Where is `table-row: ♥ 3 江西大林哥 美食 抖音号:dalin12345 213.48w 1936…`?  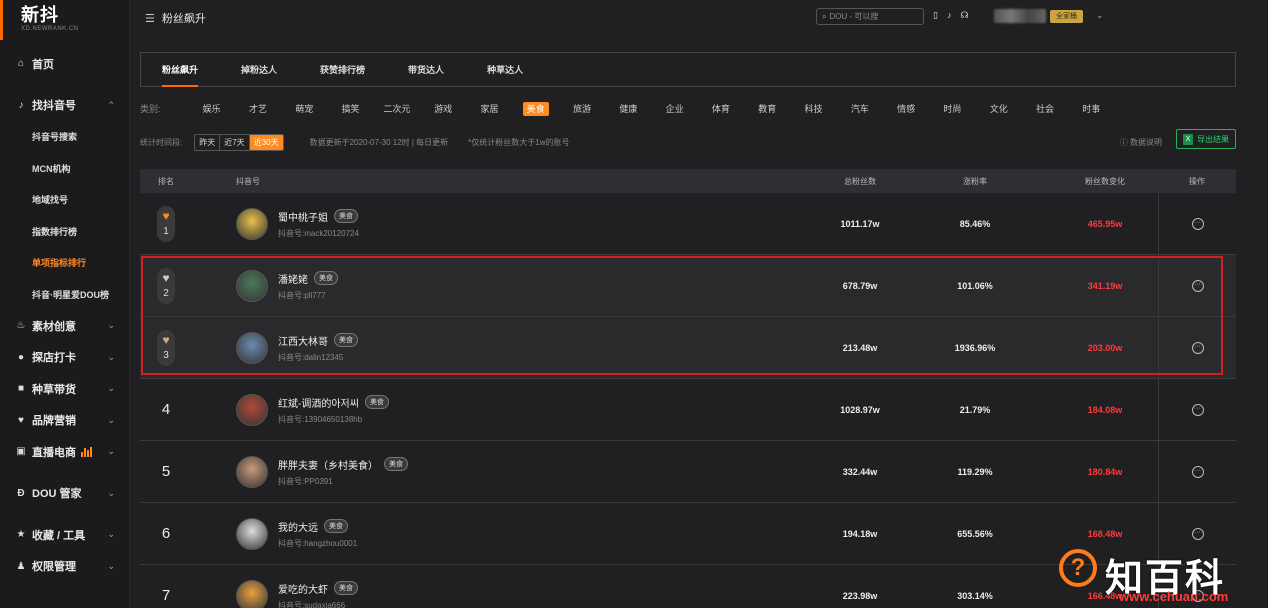
table-row: ♥ 3 江西大林哥 美食 抖音号:dalin12345 213.48w 1936… is located at coordinates (688, 348).